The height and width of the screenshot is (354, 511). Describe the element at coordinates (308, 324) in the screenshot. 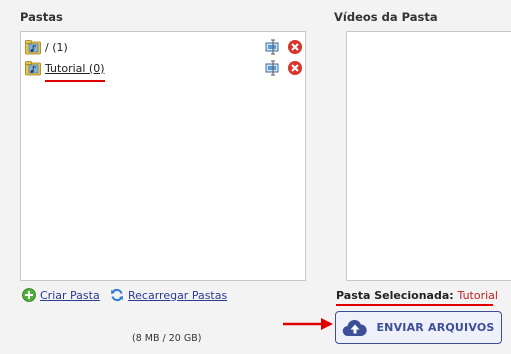

I see `arrow-right-icon` at that location.